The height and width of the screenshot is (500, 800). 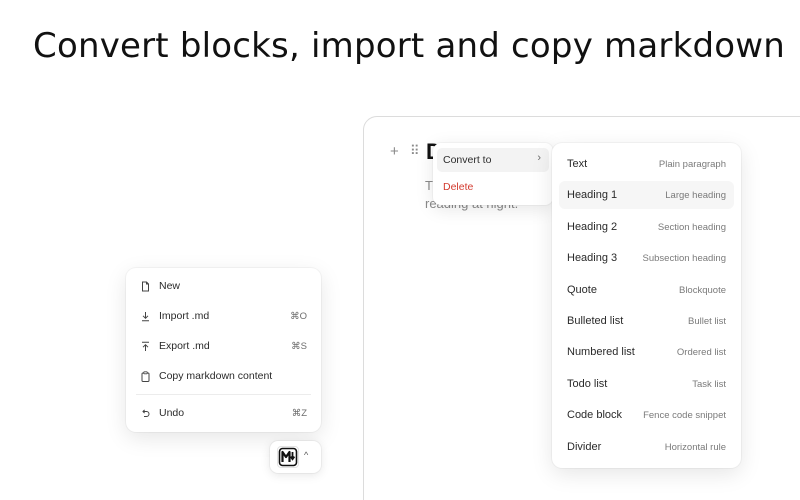 What do you see at coordinates (145, 346) in the screenshot?
I see `upload-icon` at bounding box center [145, 346].